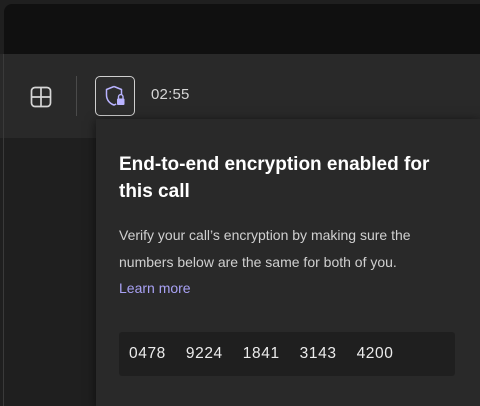 The width and height of the screenshot is (480, 406). What do you see at coordinates (261, 353) in the screenshot?
I see `code-group: 1841` at bounding box center [261, 353].